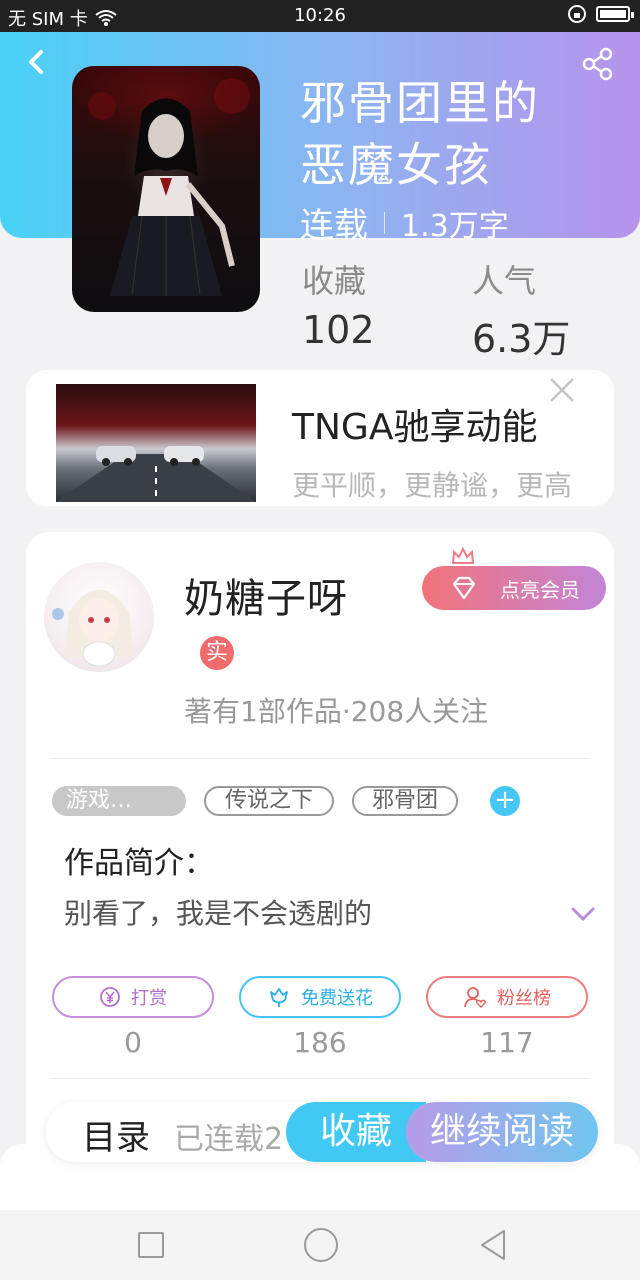  Describe the element at coordinates (156, 443) in the screenshot. I see `ad-image` at that location.